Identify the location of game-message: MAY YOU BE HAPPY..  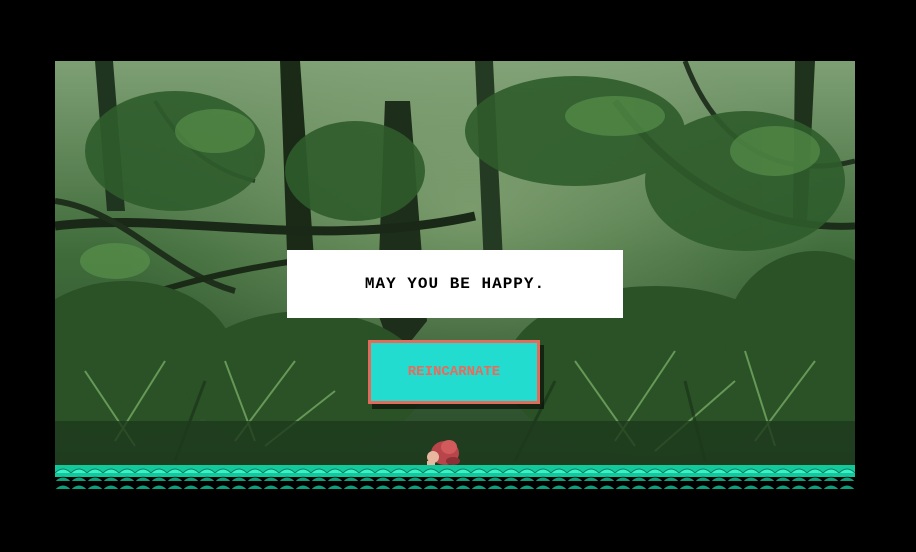
(455, 284).